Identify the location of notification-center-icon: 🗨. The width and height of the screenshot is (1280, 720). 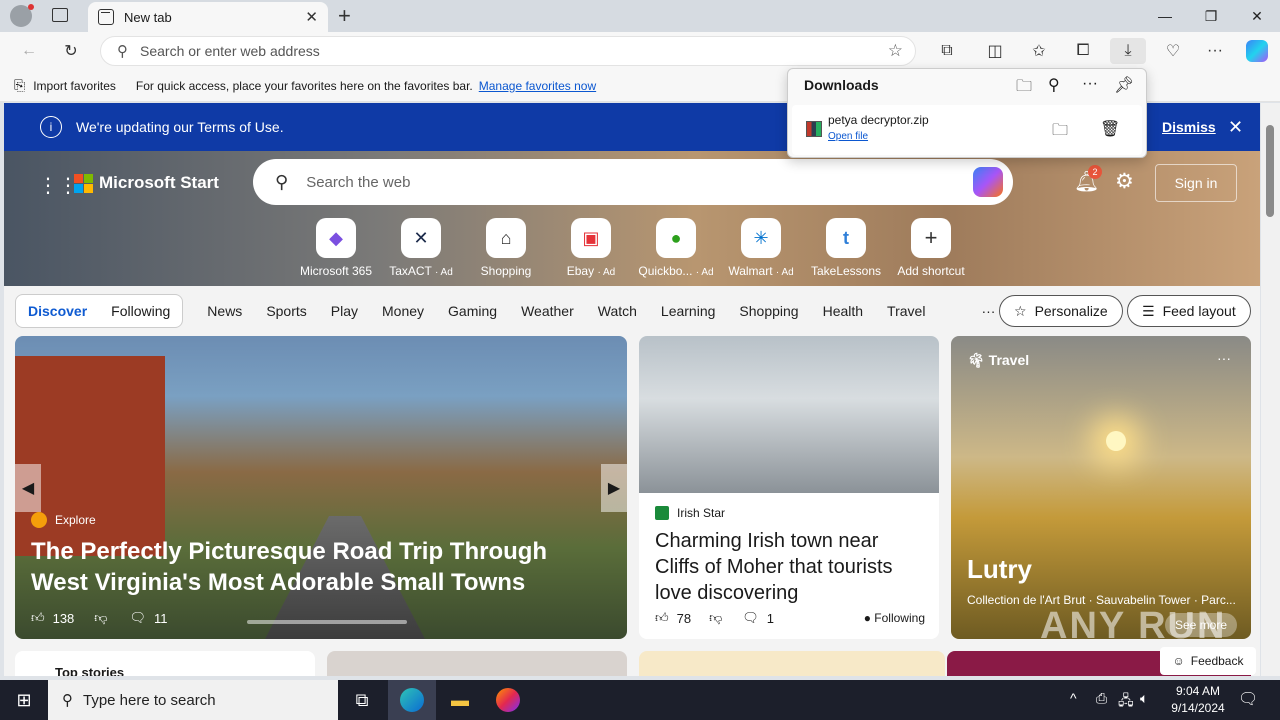
(1248, 699).